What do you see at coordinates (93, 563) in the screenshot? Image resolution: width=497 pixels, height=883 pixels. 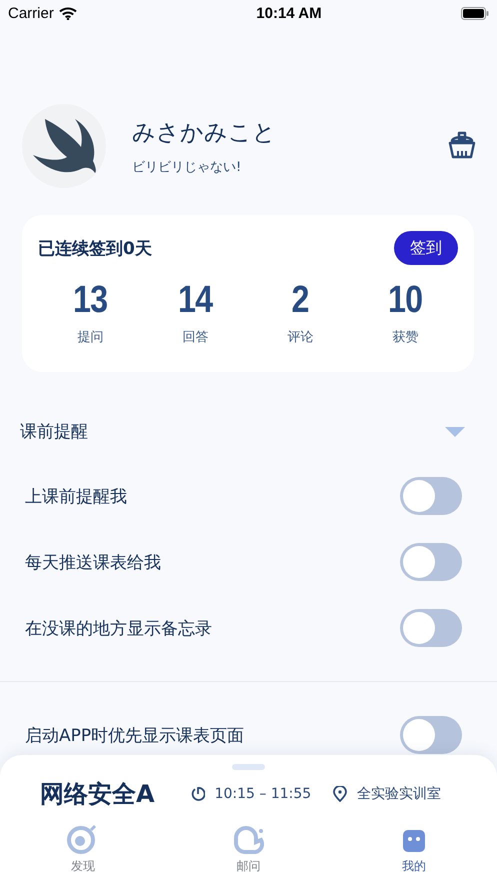 I see `setting-label: 每天推送课表给我` at bounding box center [93, 563].